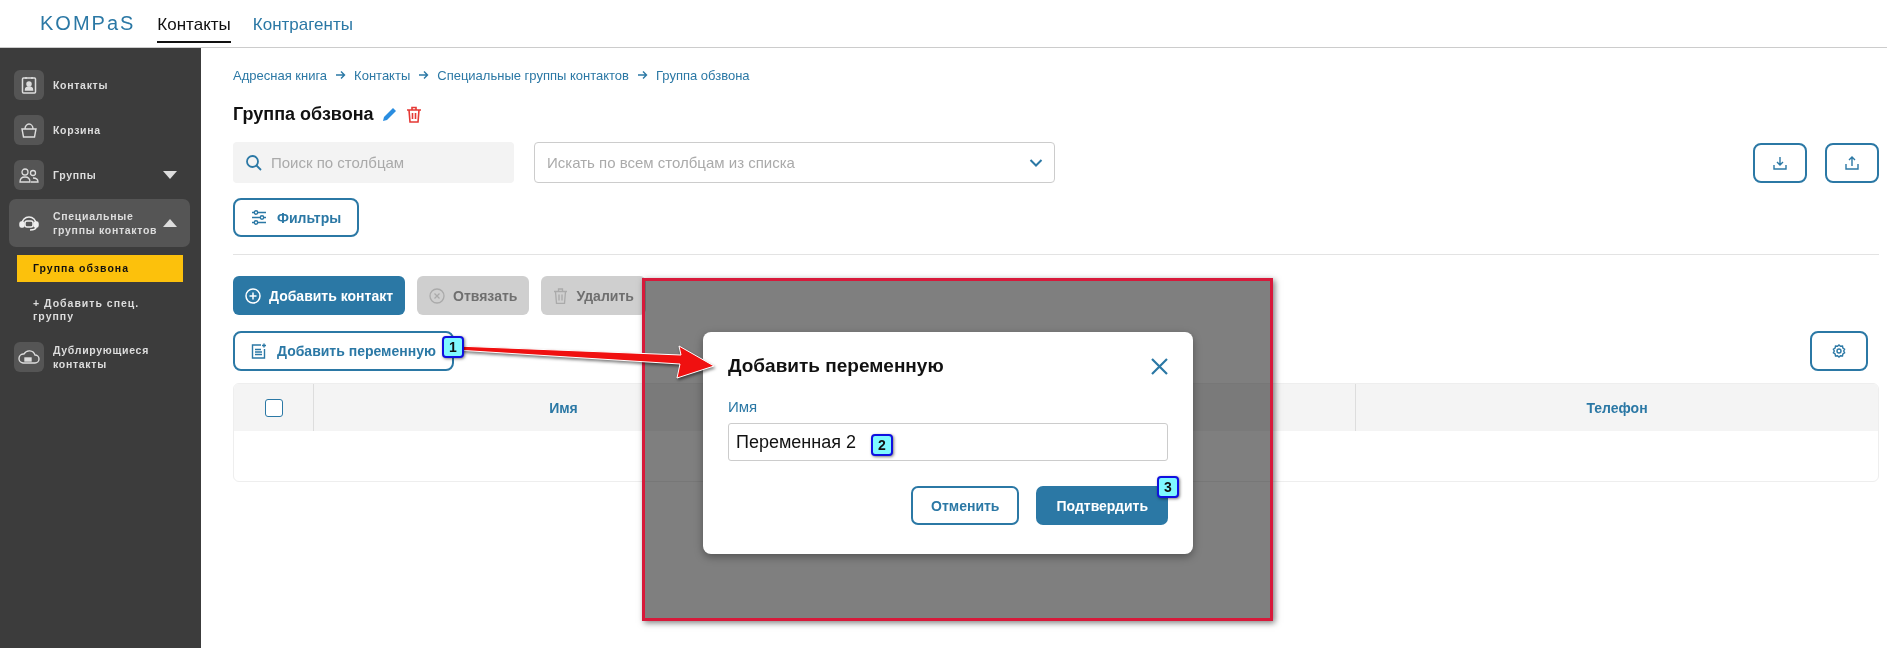 Image resolution: width=1887 pixels, height=648 pixels. I want to click on upload-icon, so click(1852, 162).